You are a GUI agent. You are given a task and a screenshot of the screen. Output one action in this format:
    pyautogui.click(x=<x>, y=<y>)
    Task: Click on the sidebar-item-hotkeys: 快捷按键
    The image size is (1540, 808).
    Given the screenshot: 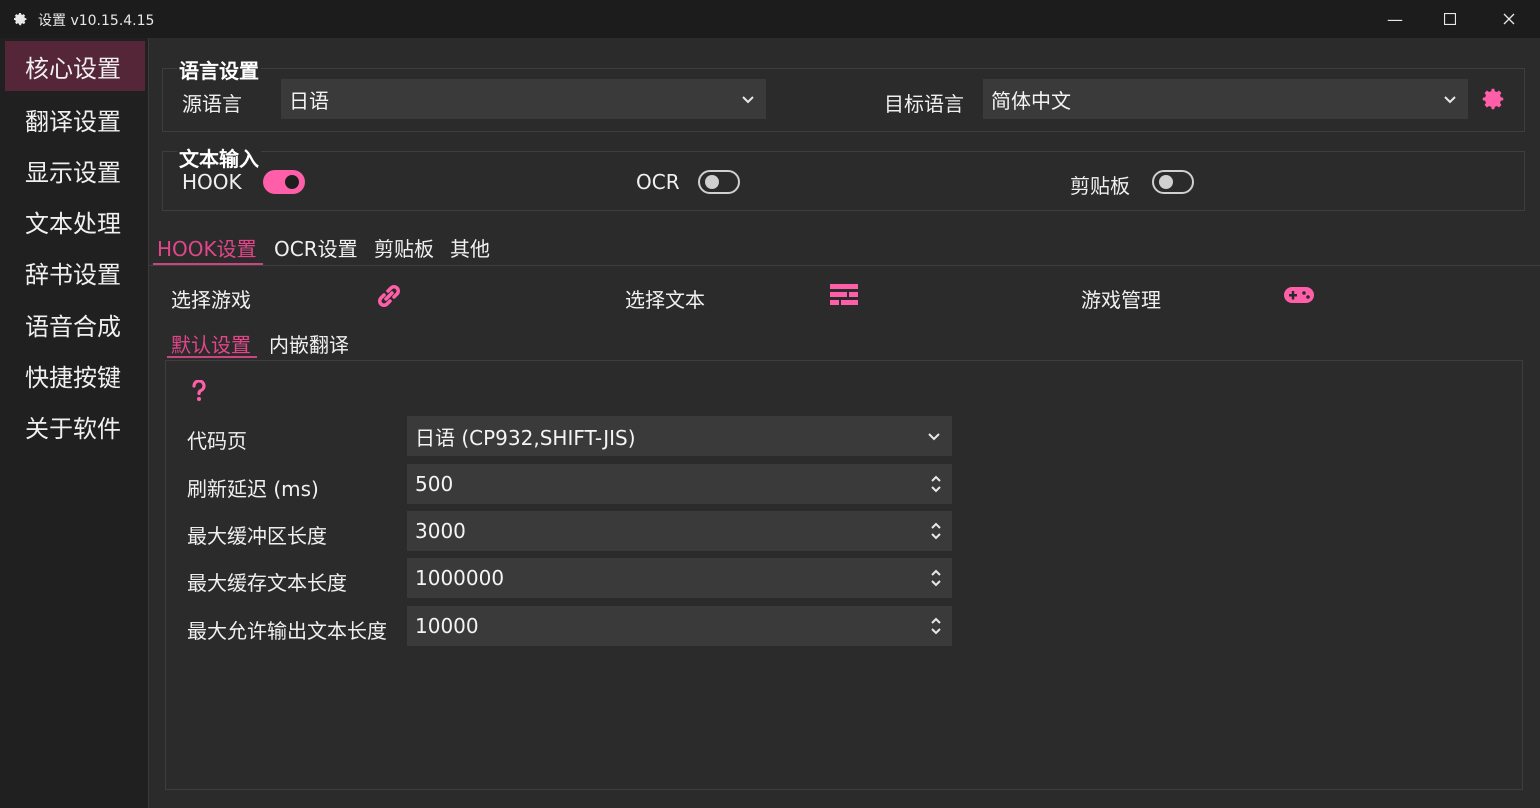 What is the action you would take?
    pyautogui.click(x=75, y=375)
    